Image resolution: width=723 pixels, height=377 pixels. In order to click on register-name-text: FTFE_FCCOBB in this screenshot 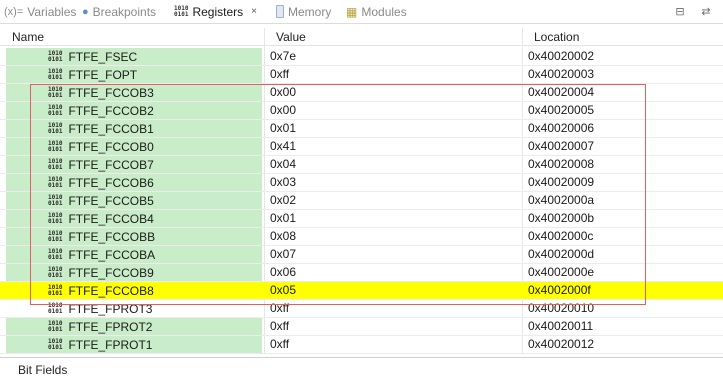, I will do `click(112, 236)`.